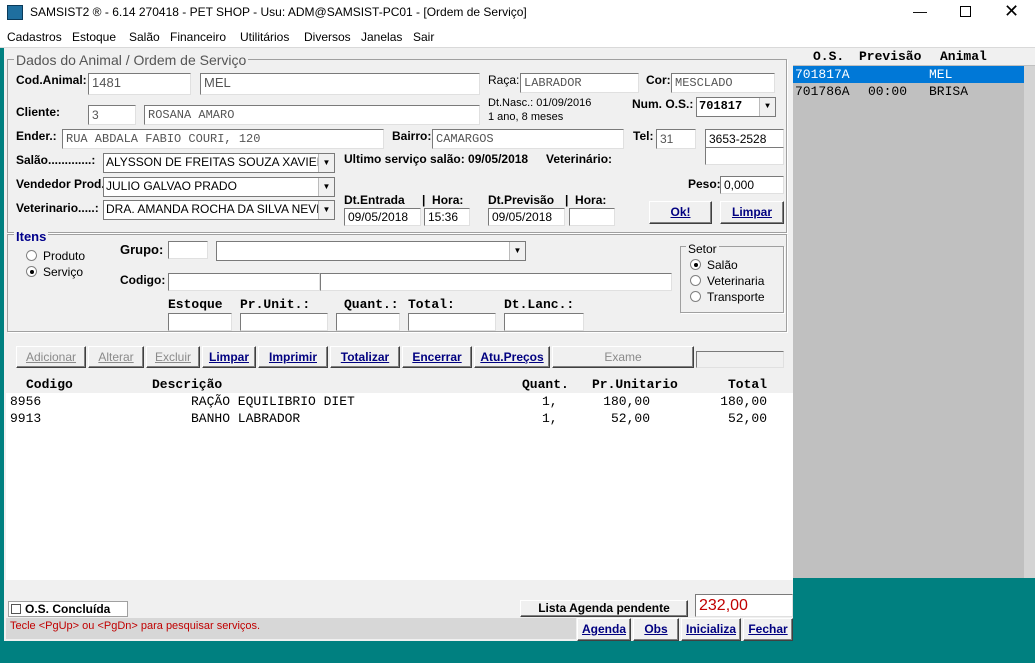  What do you see at coordinates (437, 357) in the screenshot?
I see `encerrar-button: Encerrar` at bounding box center [437, 357].